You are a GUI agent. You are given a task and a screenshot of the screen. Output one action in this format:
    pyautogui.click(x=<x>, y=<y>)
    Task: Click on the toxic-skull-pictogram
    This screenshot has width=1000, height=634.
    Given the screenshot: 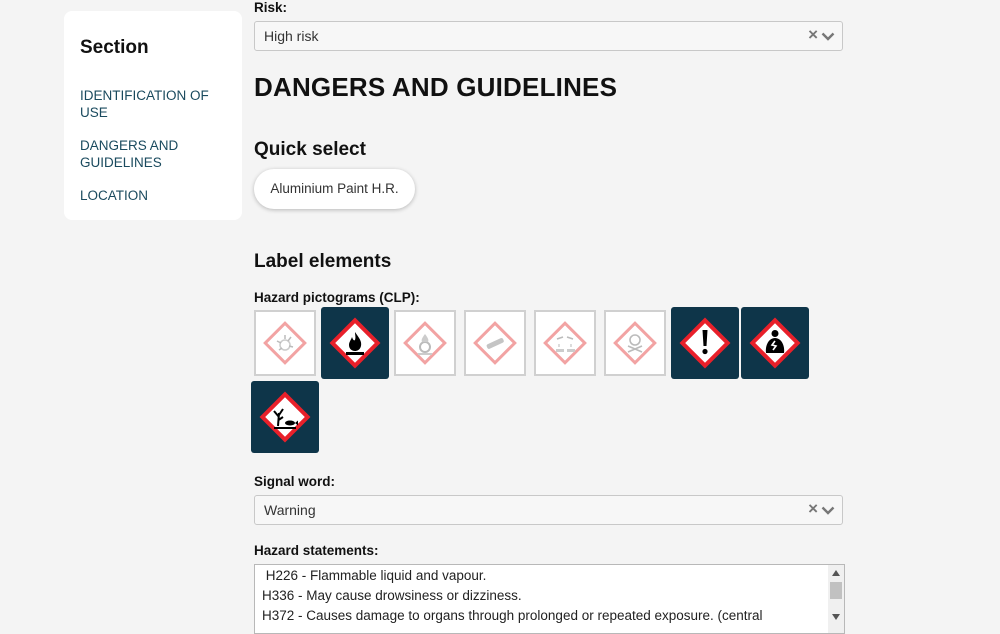 What is the action you would take?
    pyautogui.click(x=635, y=343)
    